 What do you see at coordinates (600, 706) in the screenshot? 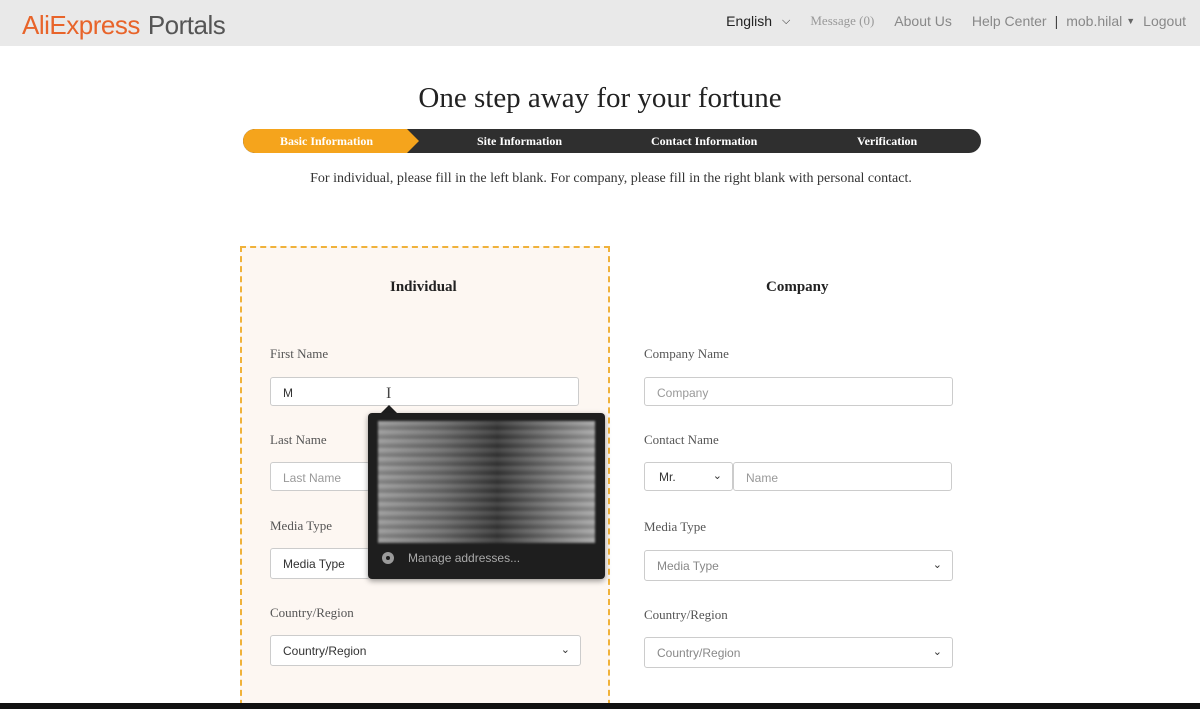
I see `bottom-edge` at bounding box center [600, 706].